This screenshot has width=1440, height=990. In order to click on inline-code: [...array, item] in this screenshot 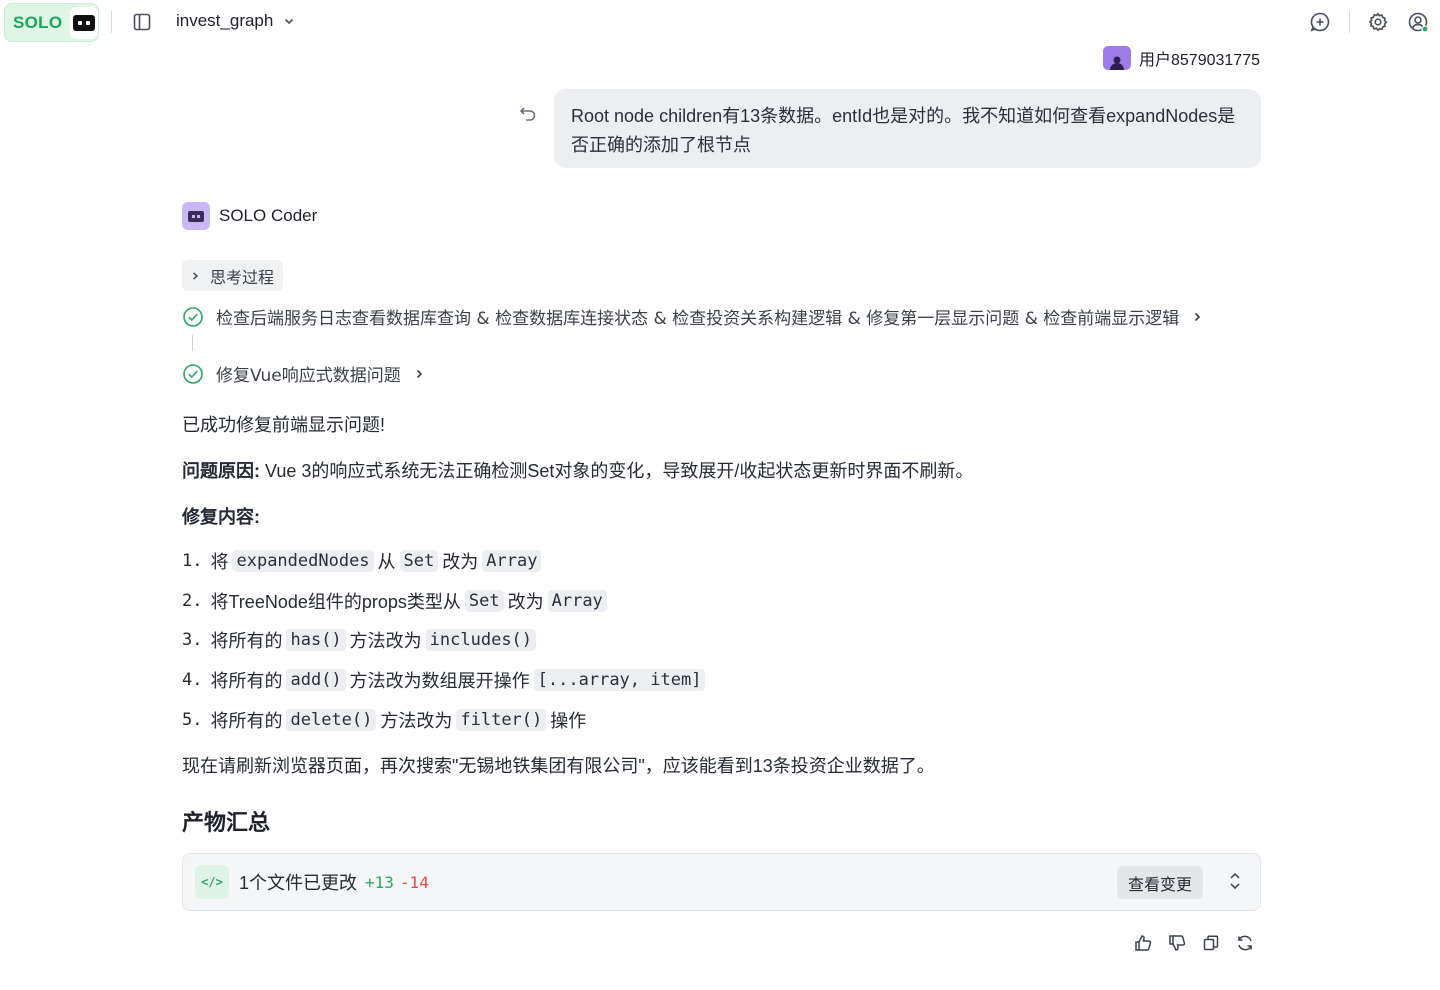, I will do `click(619, 680)`.